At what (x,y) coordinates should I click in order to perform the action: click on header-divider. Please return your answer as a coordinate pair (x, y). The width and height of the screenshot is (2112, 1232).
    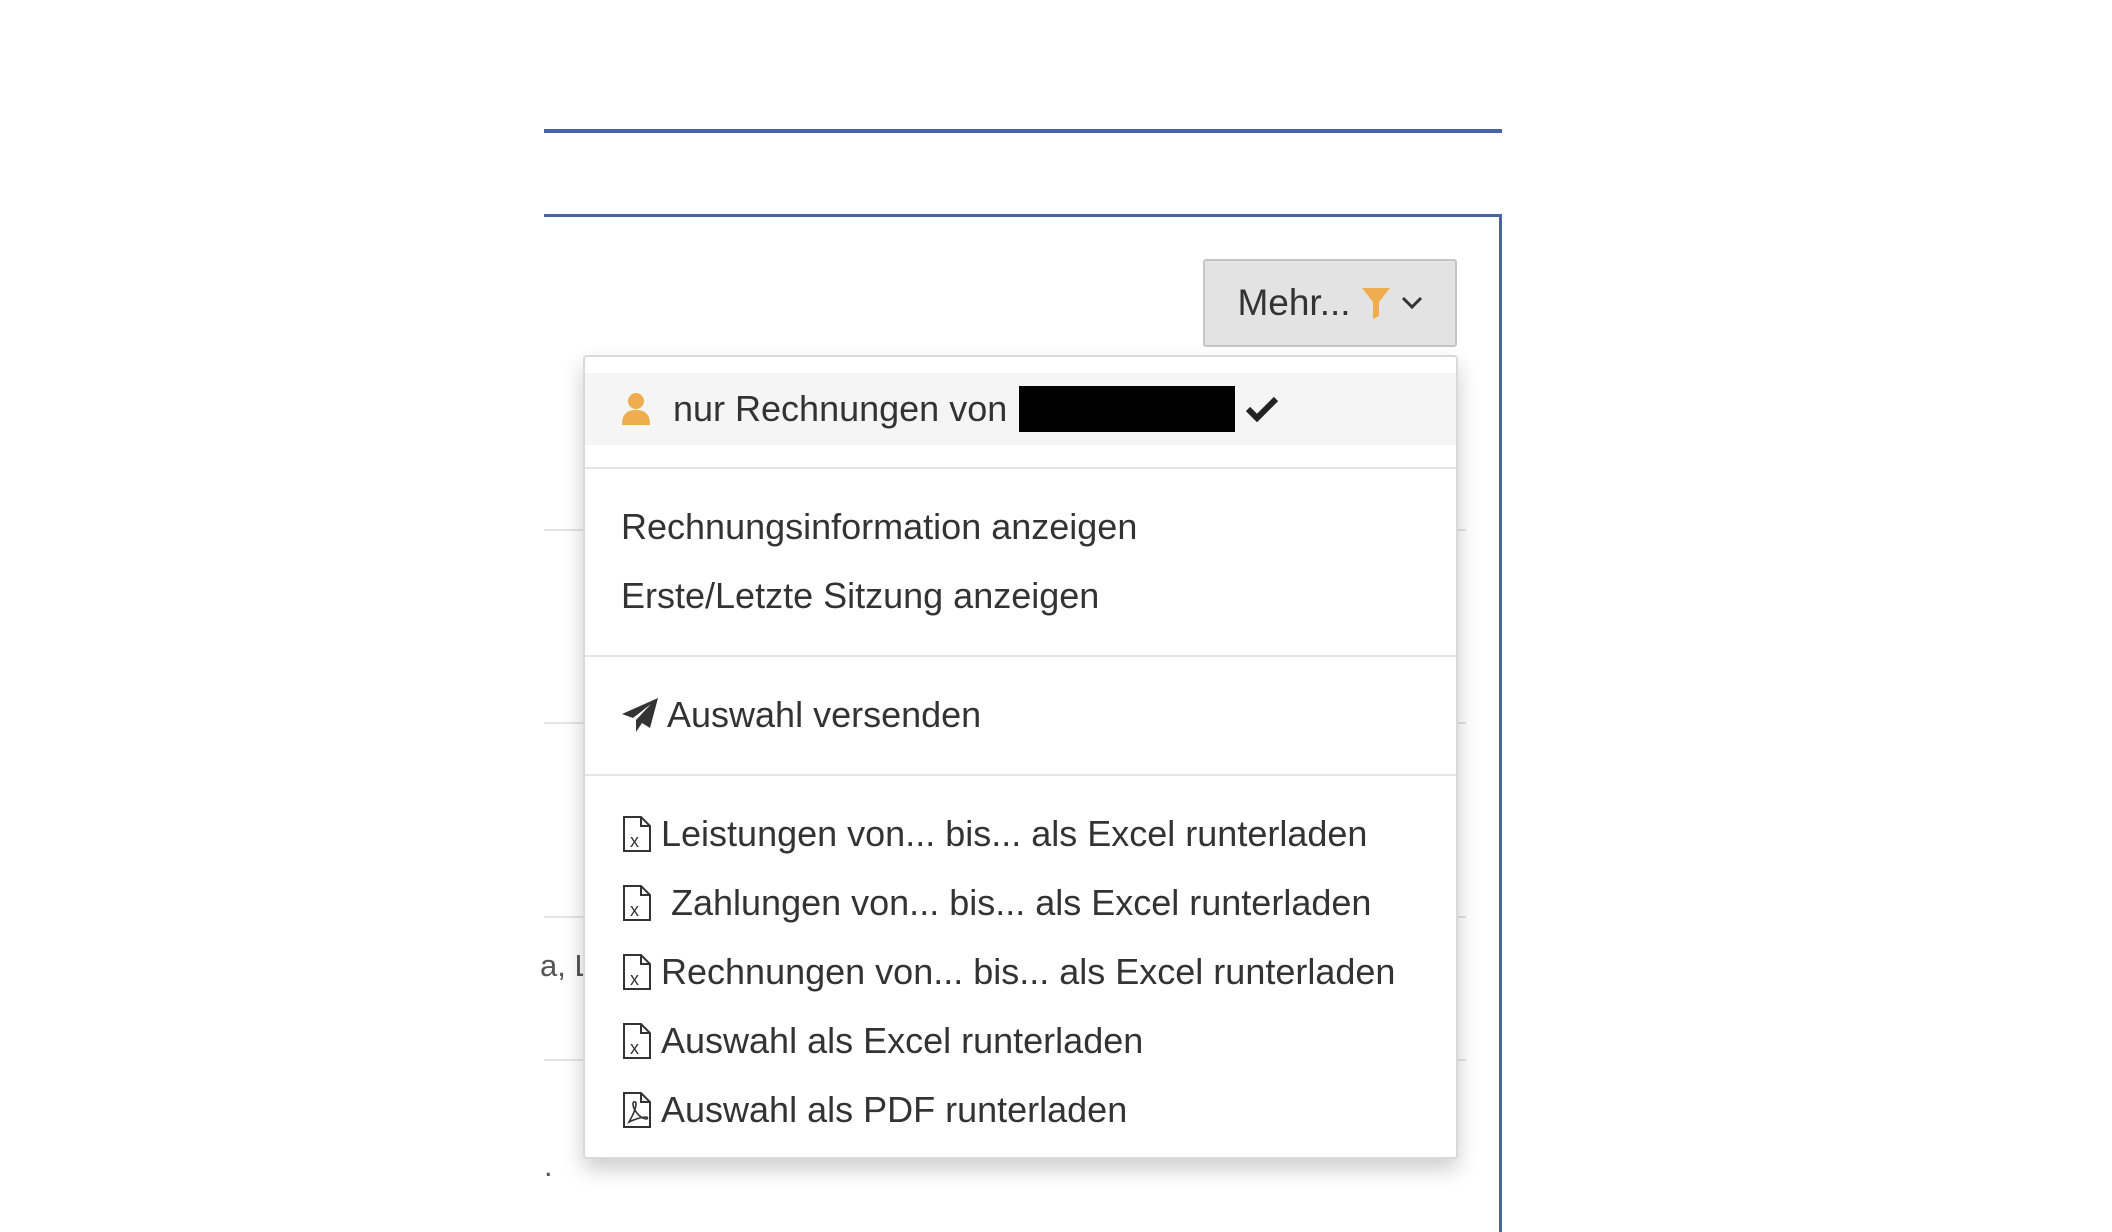
    Looking at the image, I should click on (1023, 131).